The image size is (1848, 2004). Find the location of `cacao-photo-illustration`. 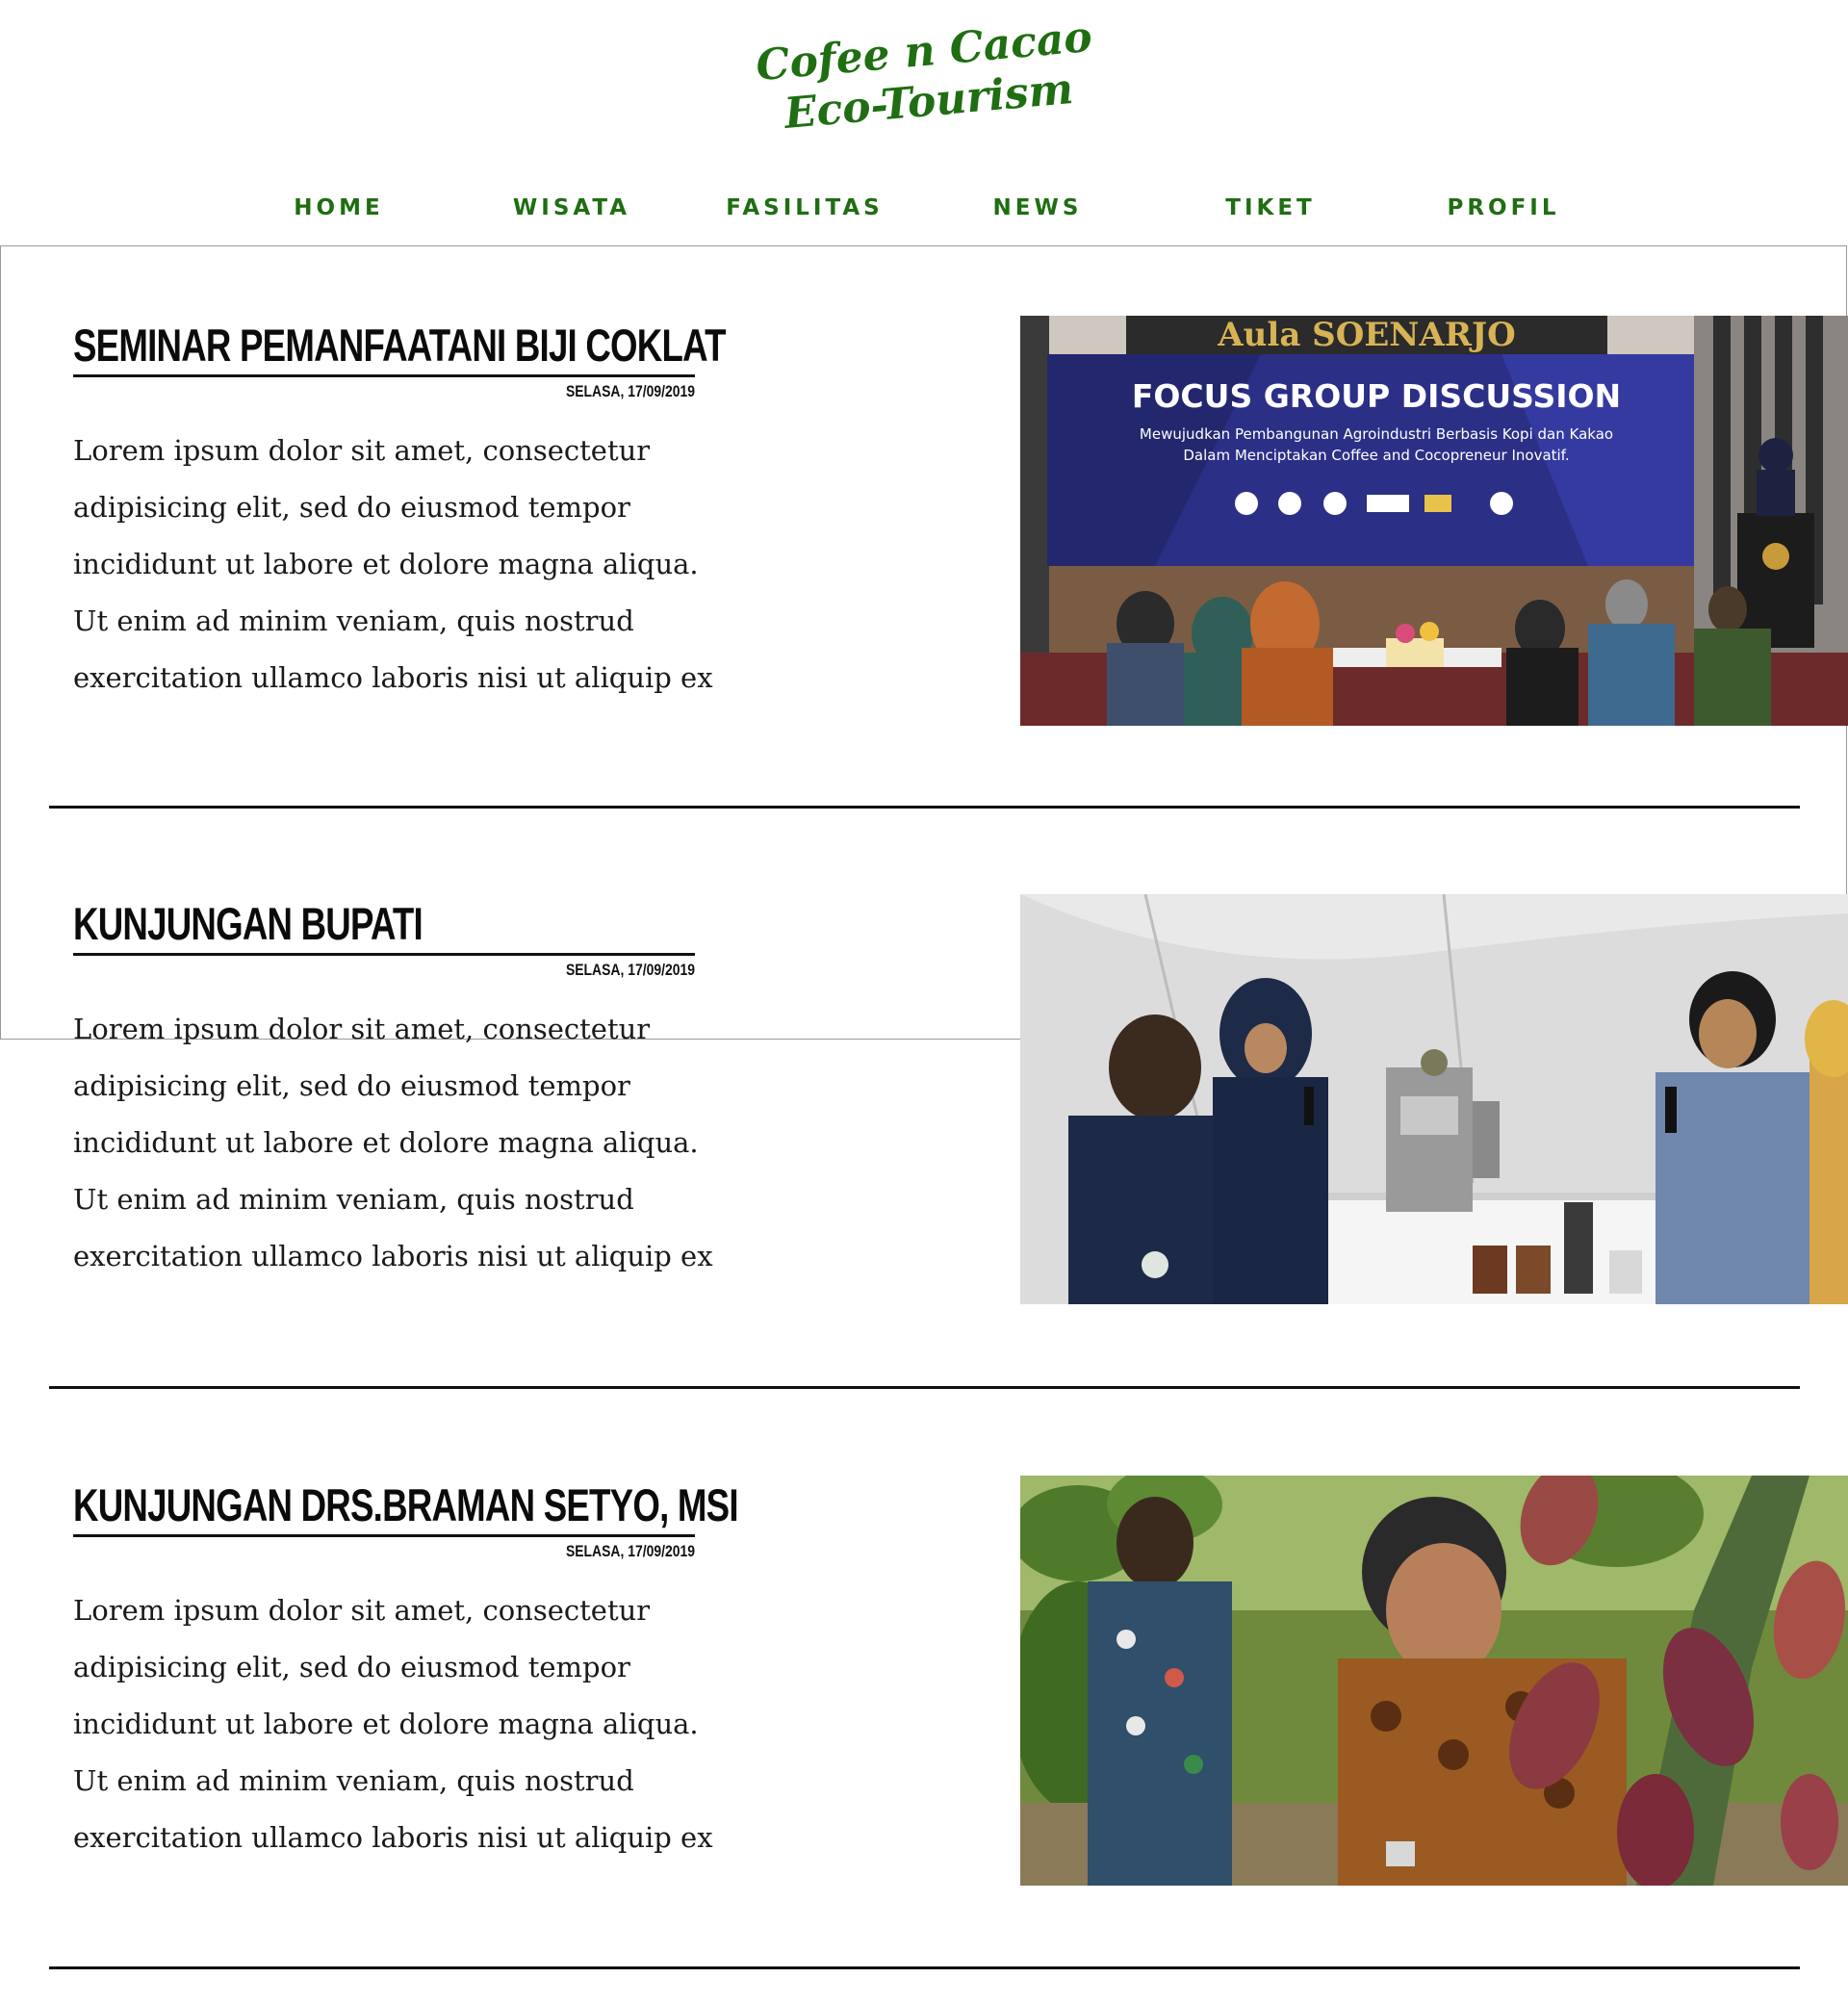

cacao-photo-illustration is located at coordinates (1434, 1681).